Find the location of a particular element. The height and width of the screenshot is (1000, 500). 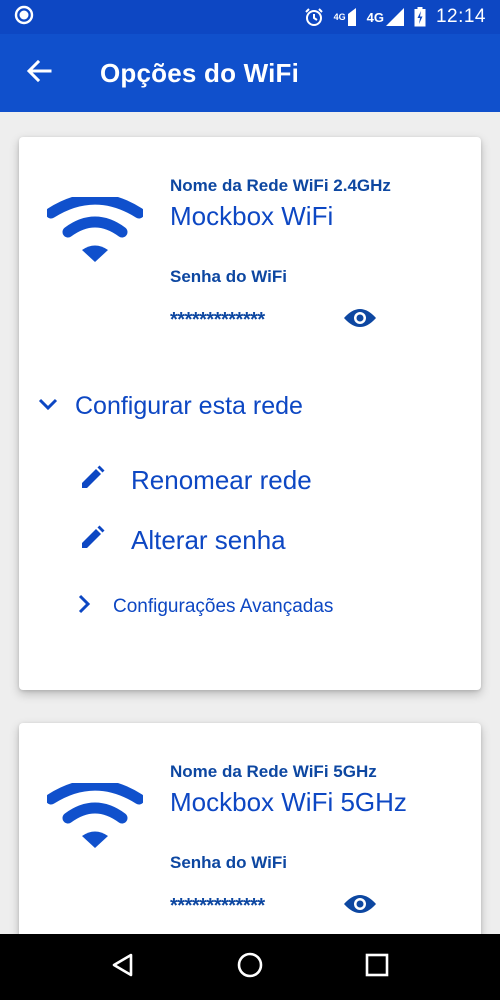

network-4g-small-label: 4G is located at coordinates (339, 17).